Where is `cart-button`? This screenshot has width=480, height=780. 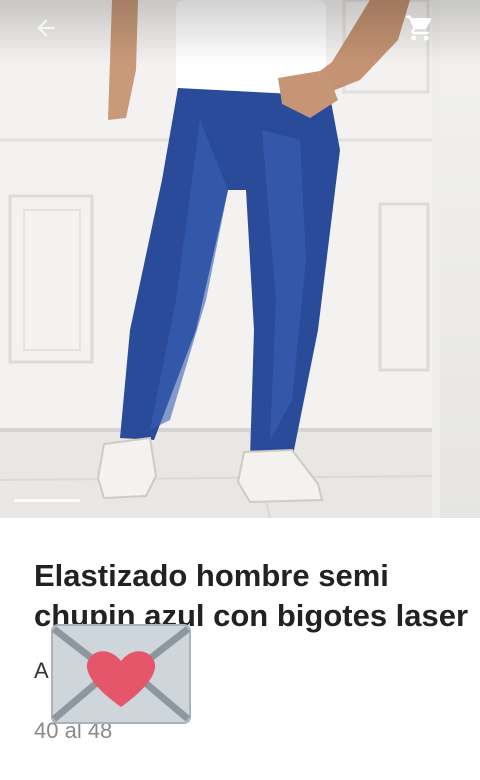 cart-button is located at coordinates (420, 28).